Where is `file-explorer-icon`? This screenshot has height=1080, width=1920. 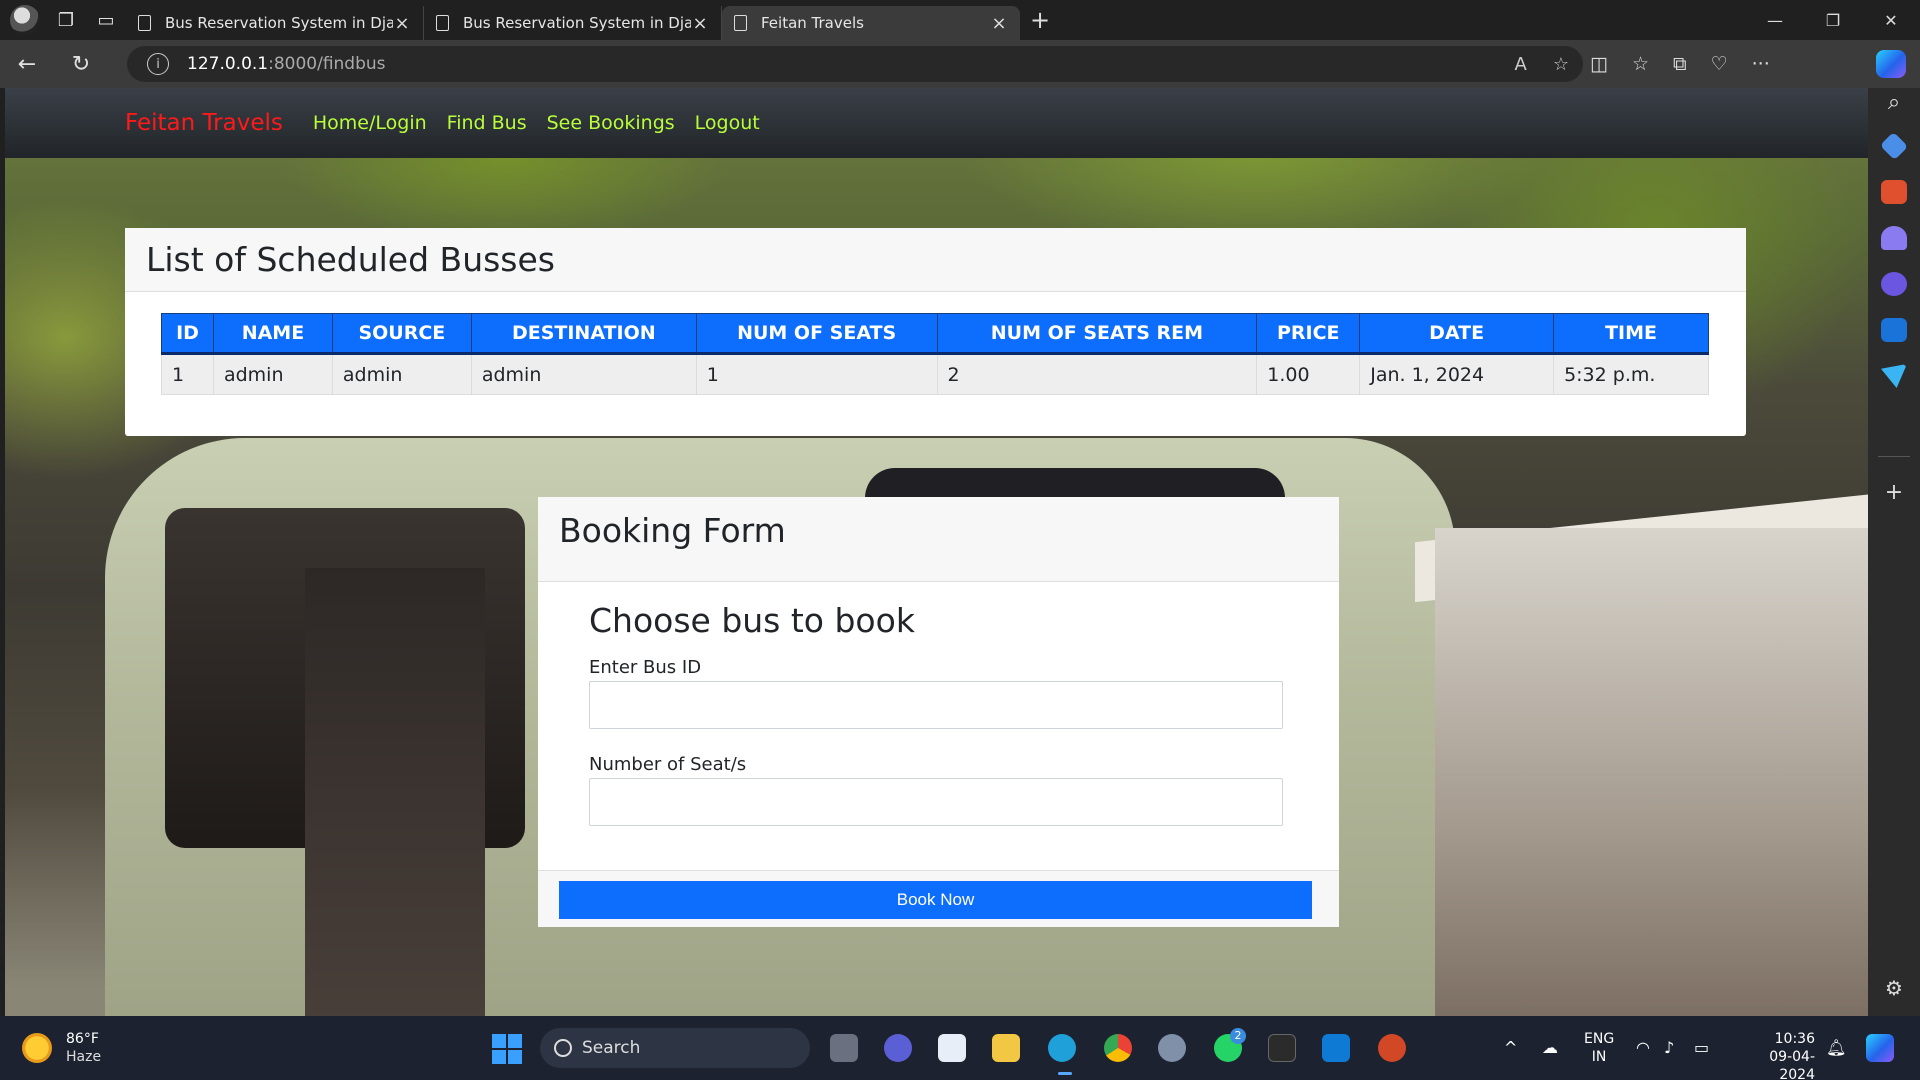 file-explorer-icon is located at coordinates (1006, 1048).